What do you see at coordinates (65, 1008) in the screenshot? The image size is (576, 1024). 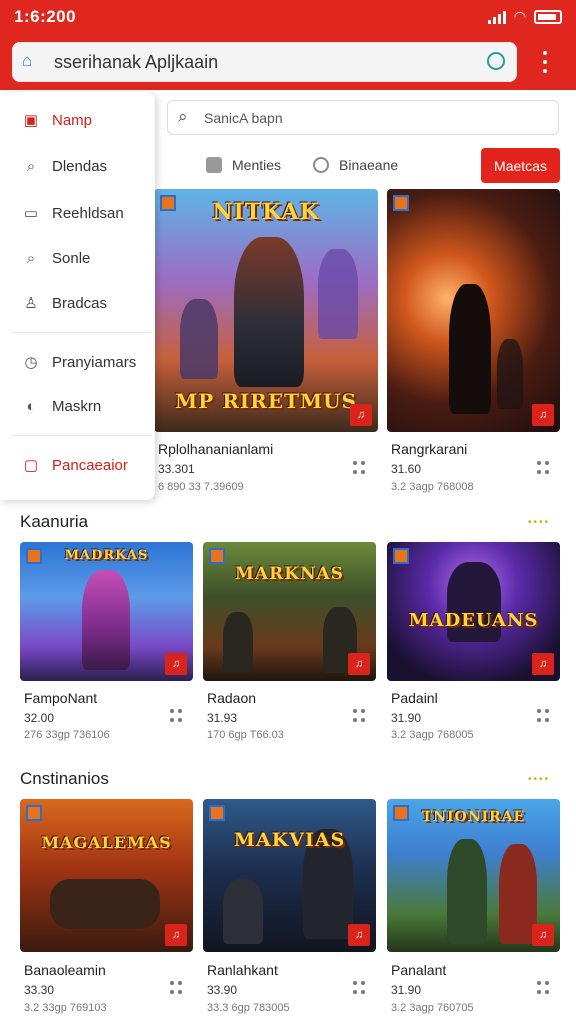 I see `game-meta: 3.2 33gp 769103` at bounding box center [65, 1008].